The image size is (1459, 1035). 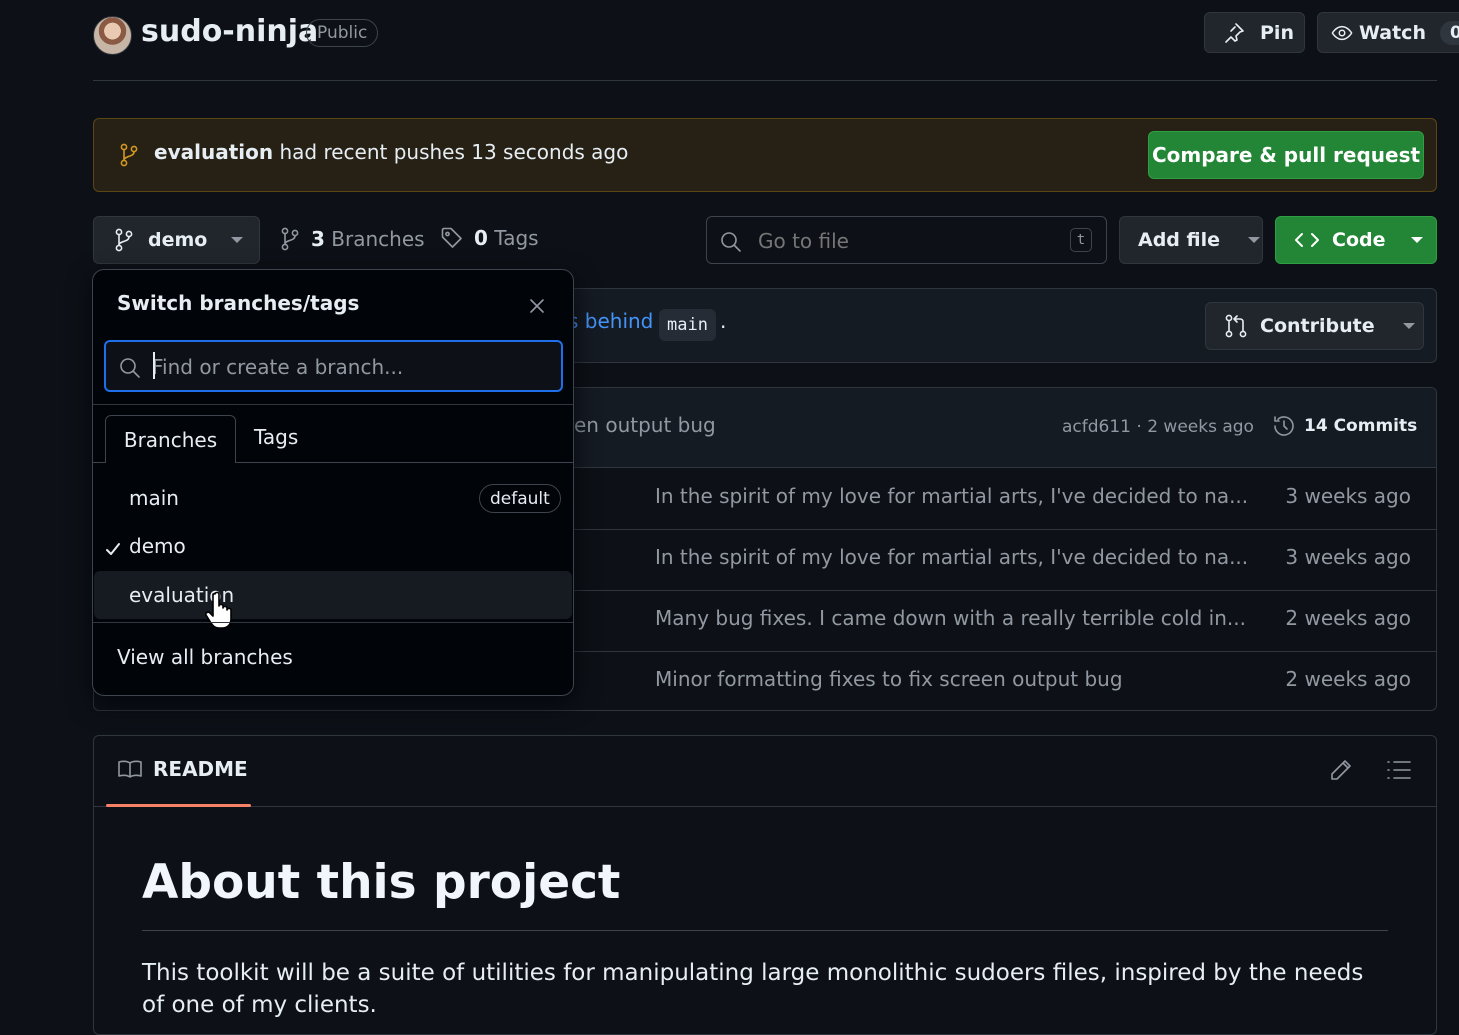 I want to click on check-icon, so click(x=113, y=549).